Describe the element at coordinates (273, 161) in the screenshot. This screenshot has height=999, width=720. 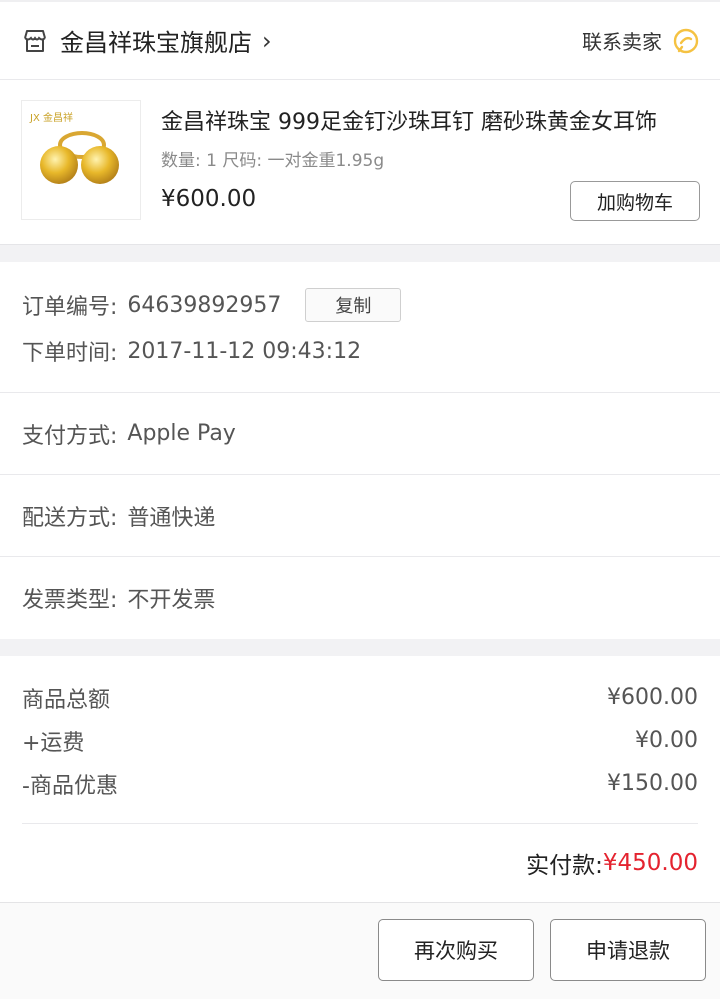
I see `product-spec: 数量: 1 尺码: 一对金重1.95g` at that location.